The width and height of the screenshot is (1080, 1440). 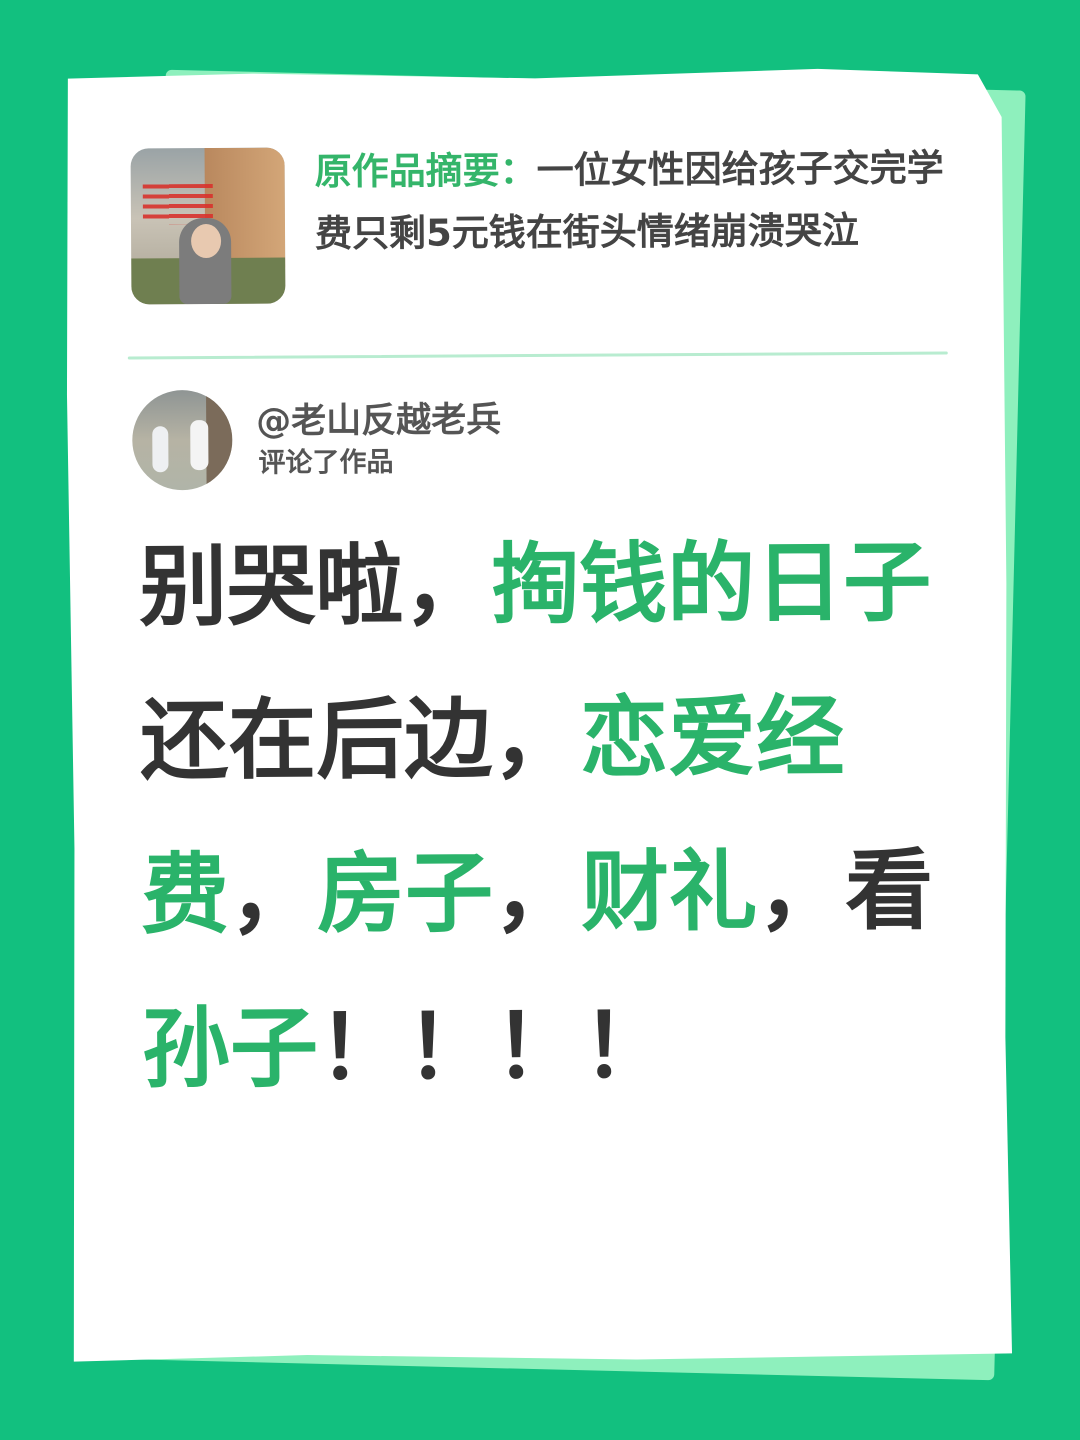 I want to click on comment-segment: 还在后边，, so click(x=360, y=739).